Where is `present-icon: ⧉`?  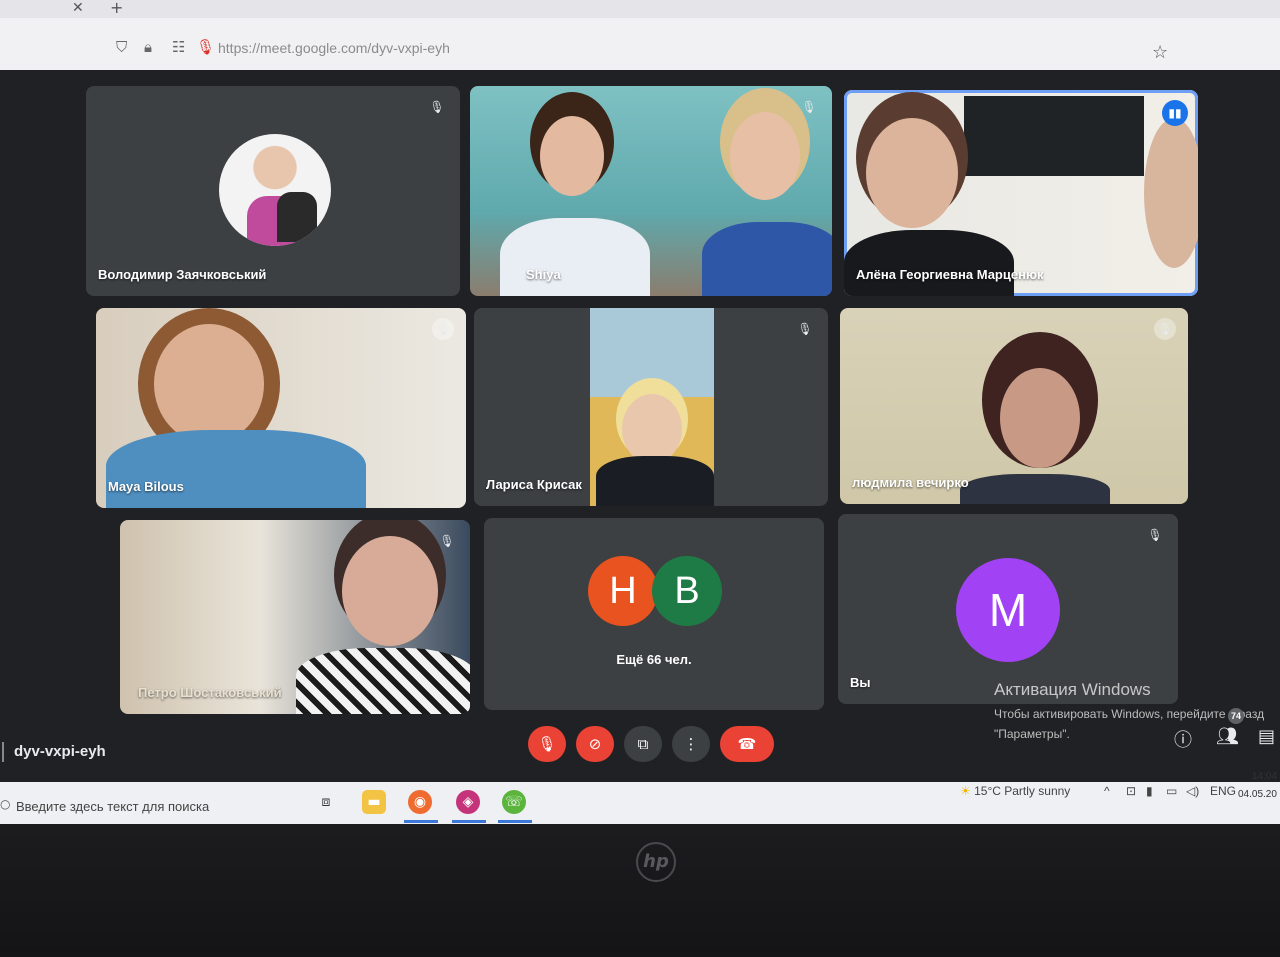
present-icon: ⧉ is located at coordinates (643, 744).